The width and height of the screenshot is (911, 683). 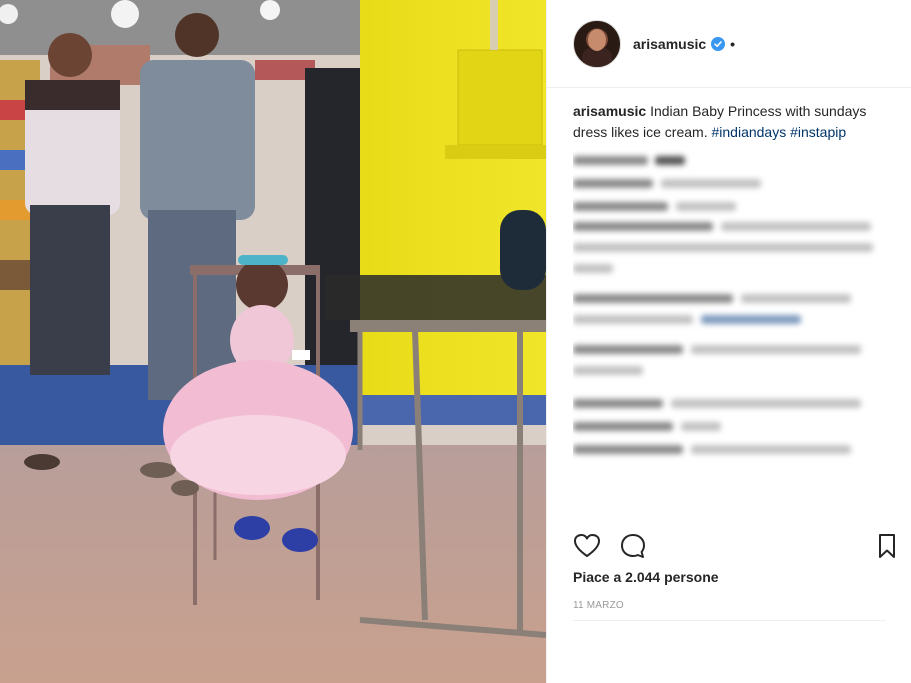 I want to click on bookmark-icon, so click(x=887, y=546).